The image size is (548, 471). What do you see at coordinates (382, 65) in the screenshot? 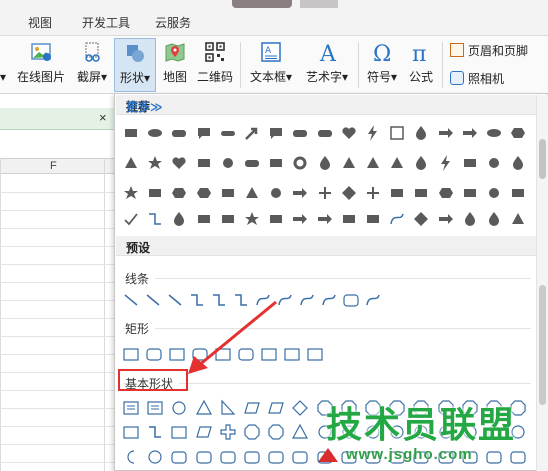
I see `symbol-button: Ω 符号▾` at bounding box center [382, 65].